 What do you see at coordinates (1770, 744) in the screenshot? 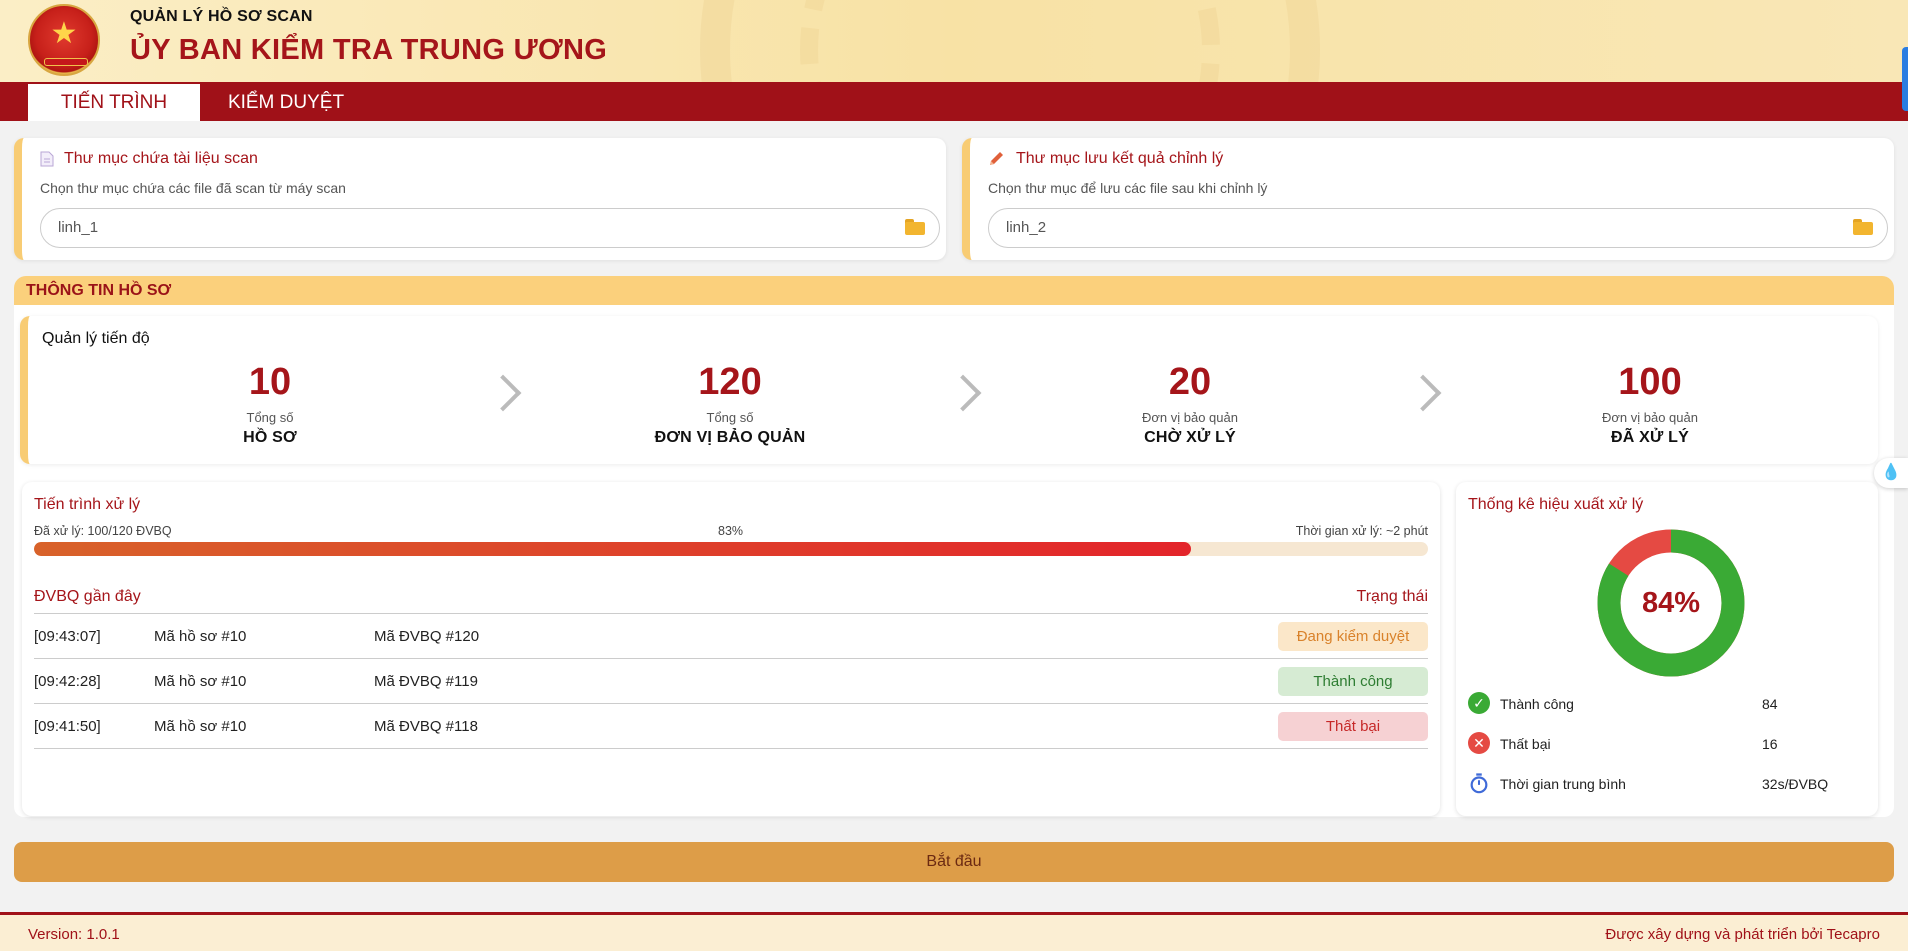
I see `fail-value: 16` at bounding box center [1770, 744].